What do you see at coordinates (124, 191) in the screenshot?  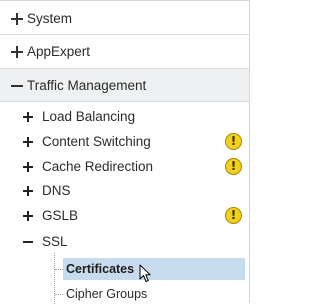 I see `tree-item-dns: DNS` at bounding box center [124, 191].